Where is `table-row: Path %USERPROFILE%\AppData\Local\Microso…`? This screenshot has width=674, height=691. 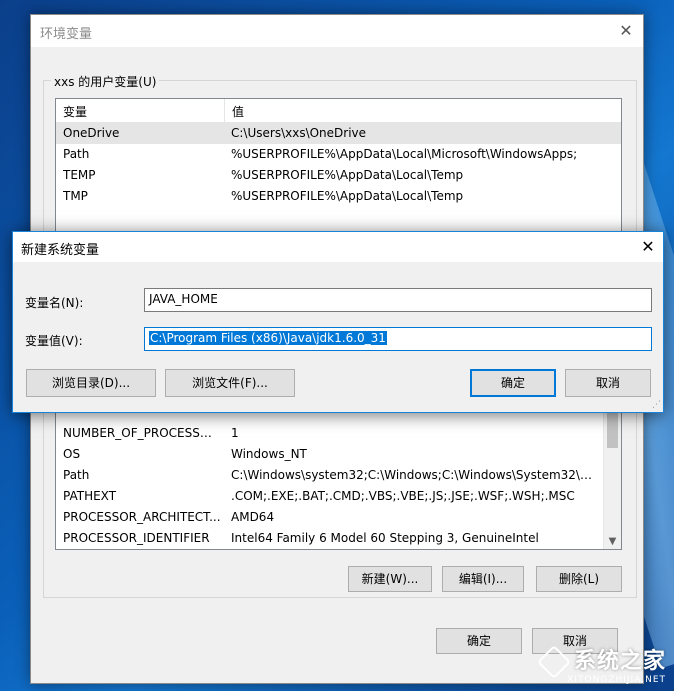 table-row: Path %USERPROFILE%\AppData\Local\Microso… is located at coordinates (338, 154).